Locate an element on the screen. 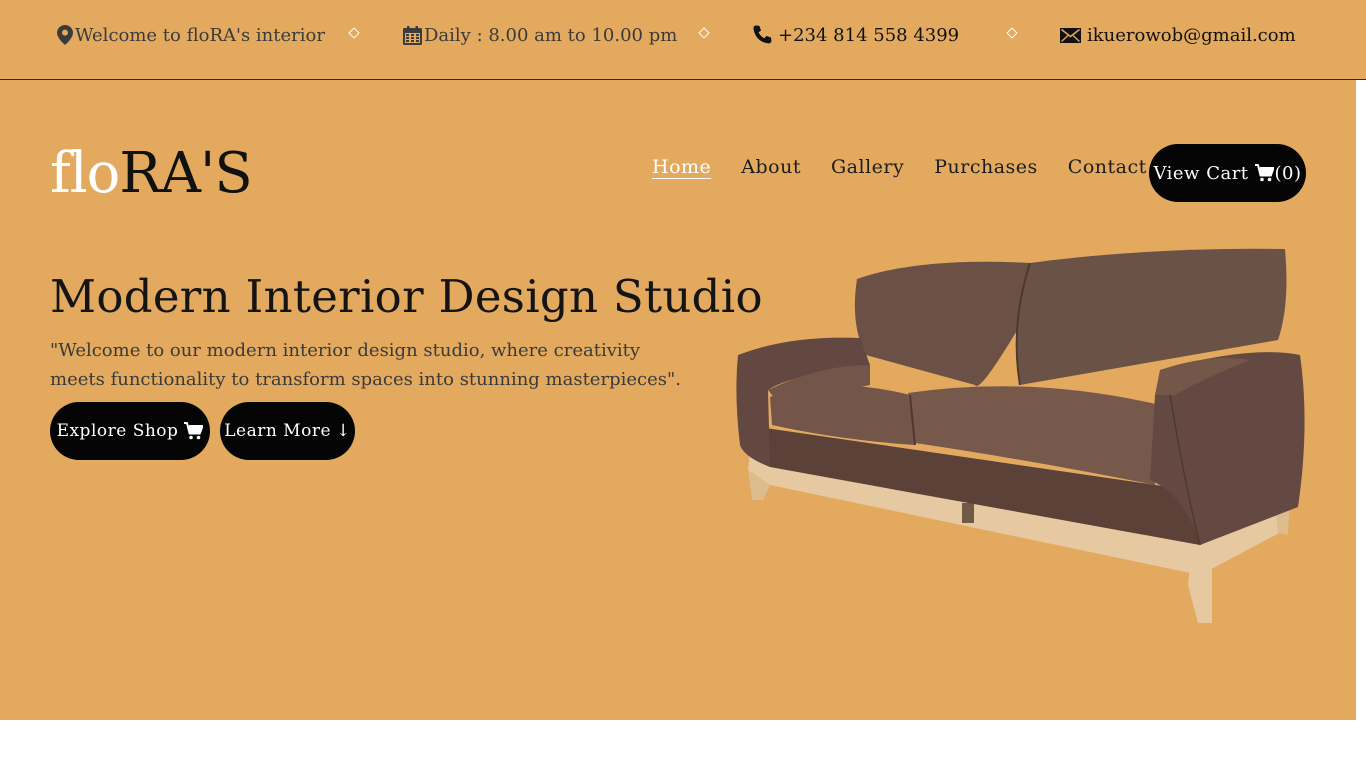  learn-more-label: Learn More is located at coordinates (278, 431).